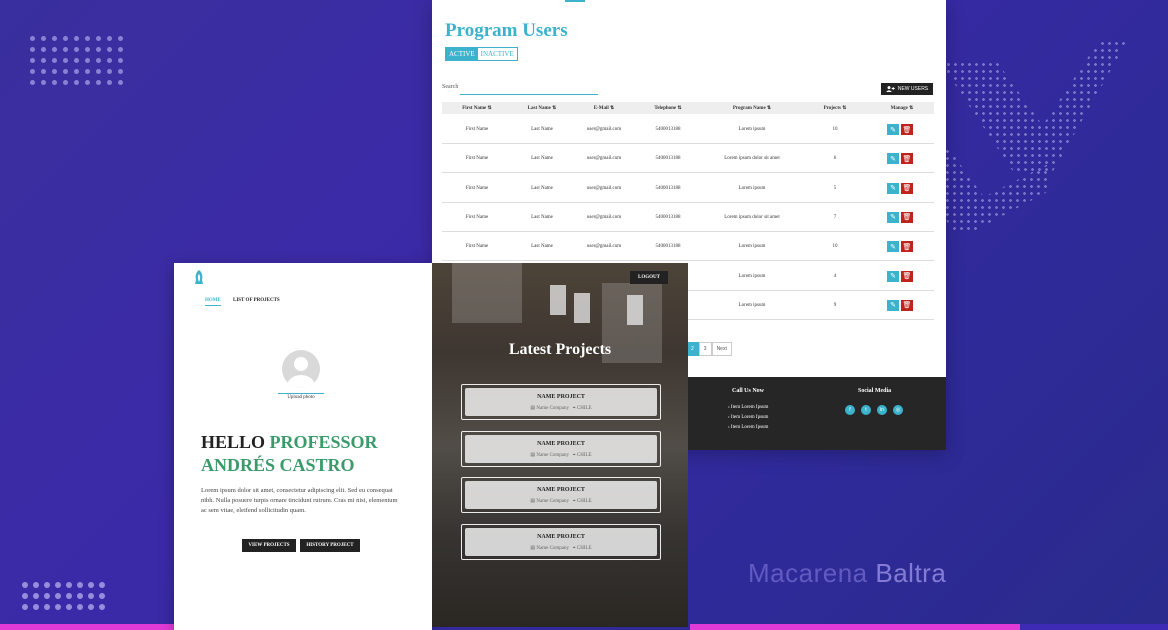 The image size is (1168, 630). I want to click on pagination: 2 3 Next, so click(709, 349).